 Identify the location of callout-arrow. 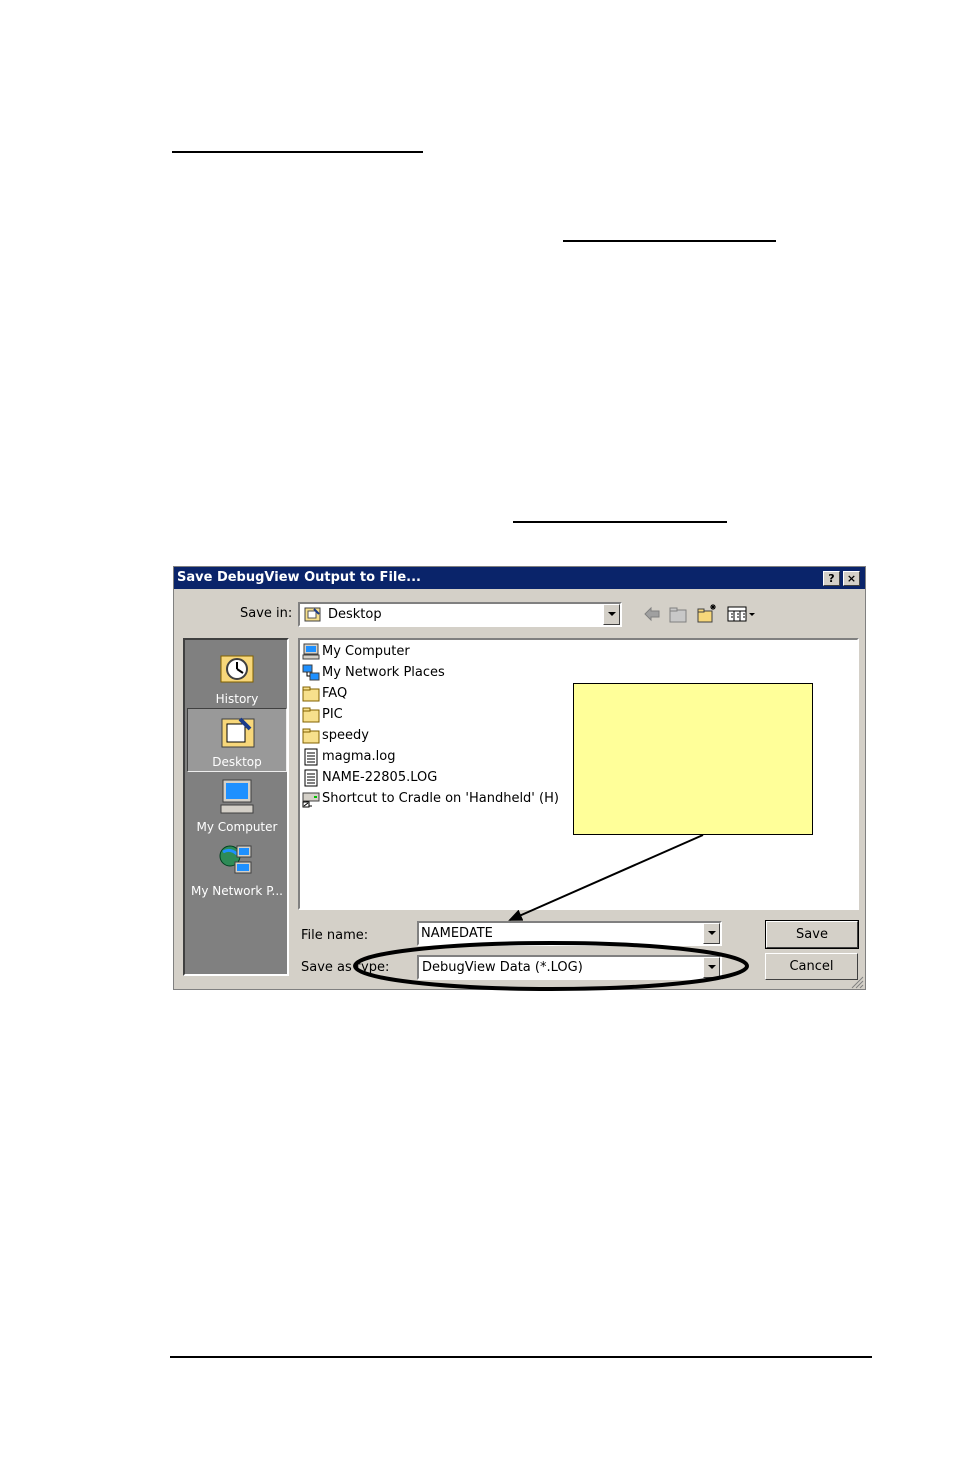
(606, 877).